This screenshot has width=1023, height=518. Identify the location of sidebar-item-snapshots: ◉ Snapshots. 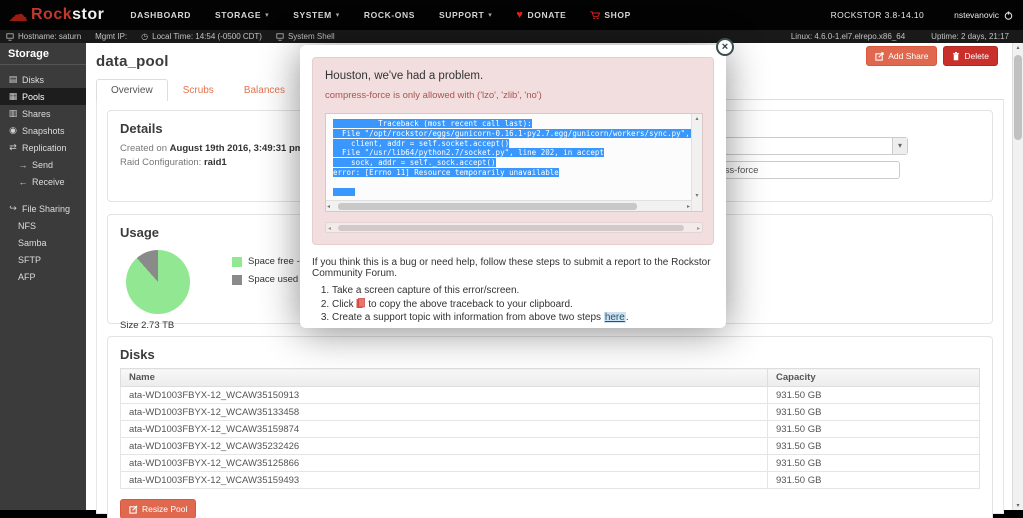
(43, 130).